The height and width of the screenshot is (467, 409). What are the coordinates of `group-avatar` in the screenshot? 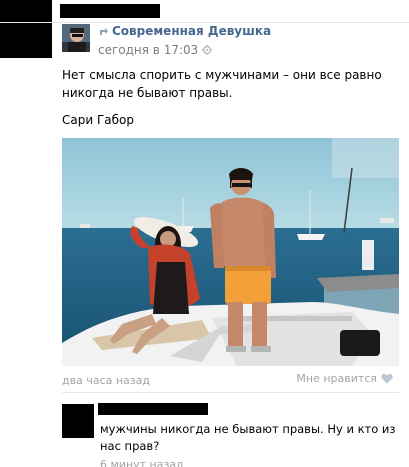 It's located at (76, 38).